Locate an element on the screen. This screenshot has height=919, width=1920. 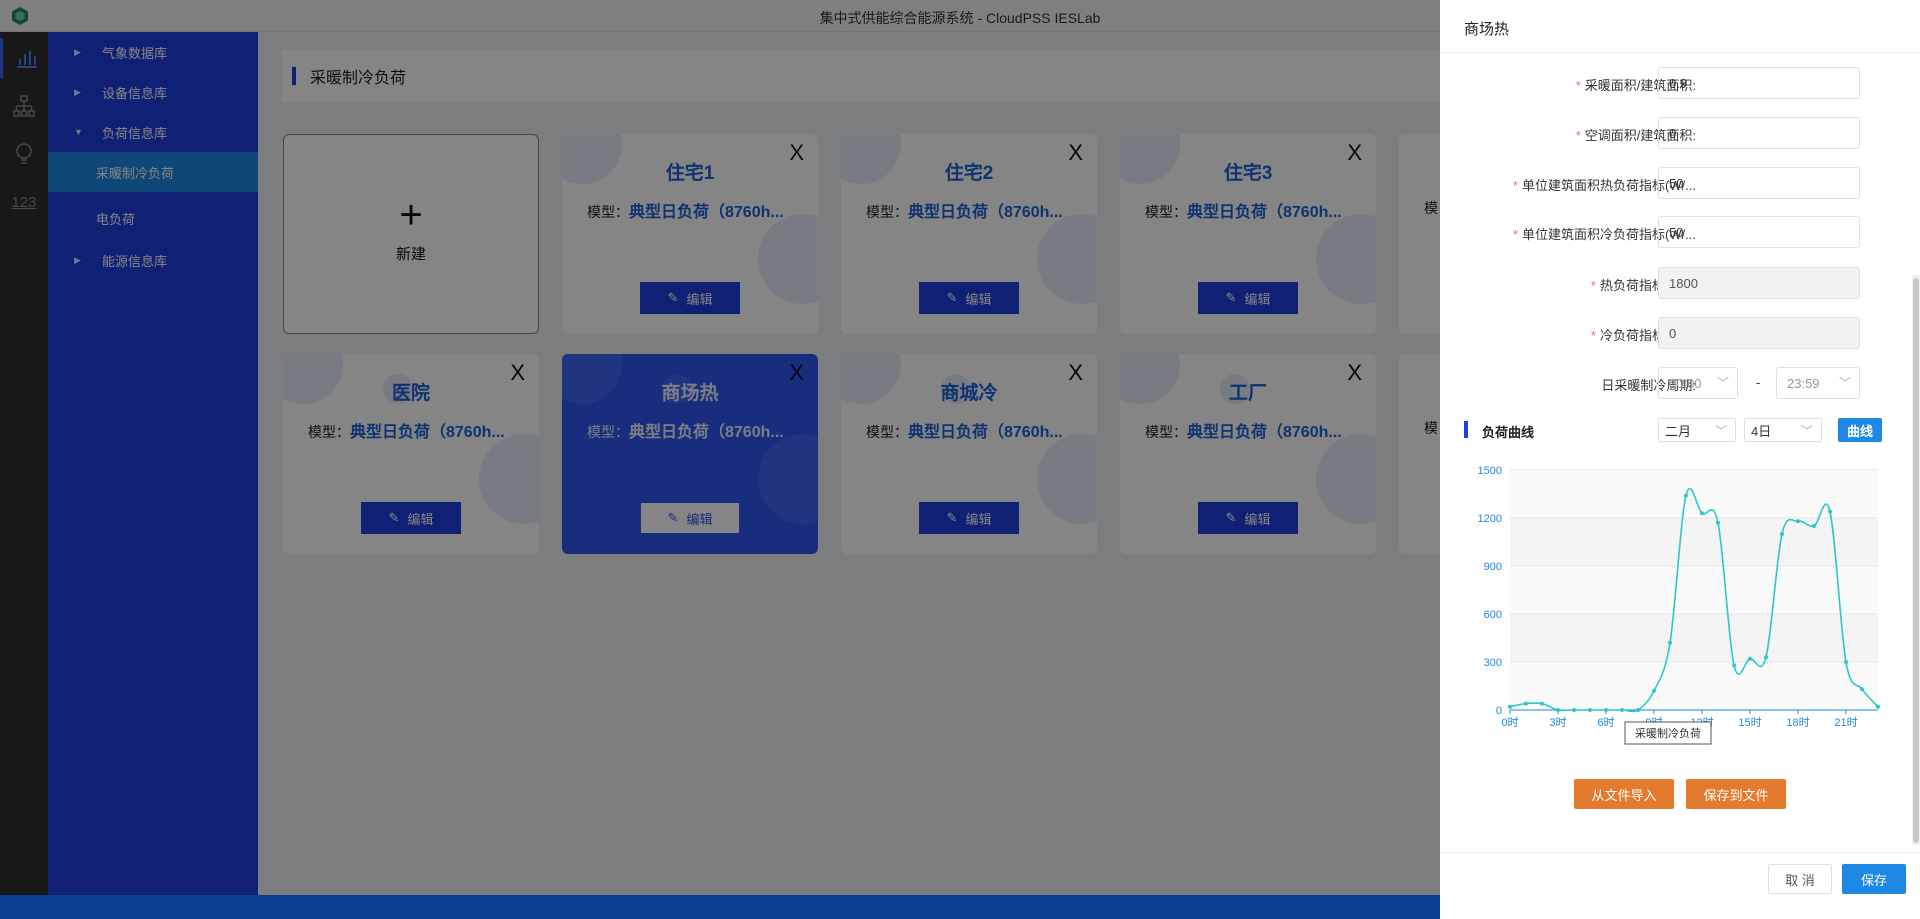
form-row-ac-area-ratio: * 空调面积/建筑面积: 0 is located at coordinates (1675, 133).